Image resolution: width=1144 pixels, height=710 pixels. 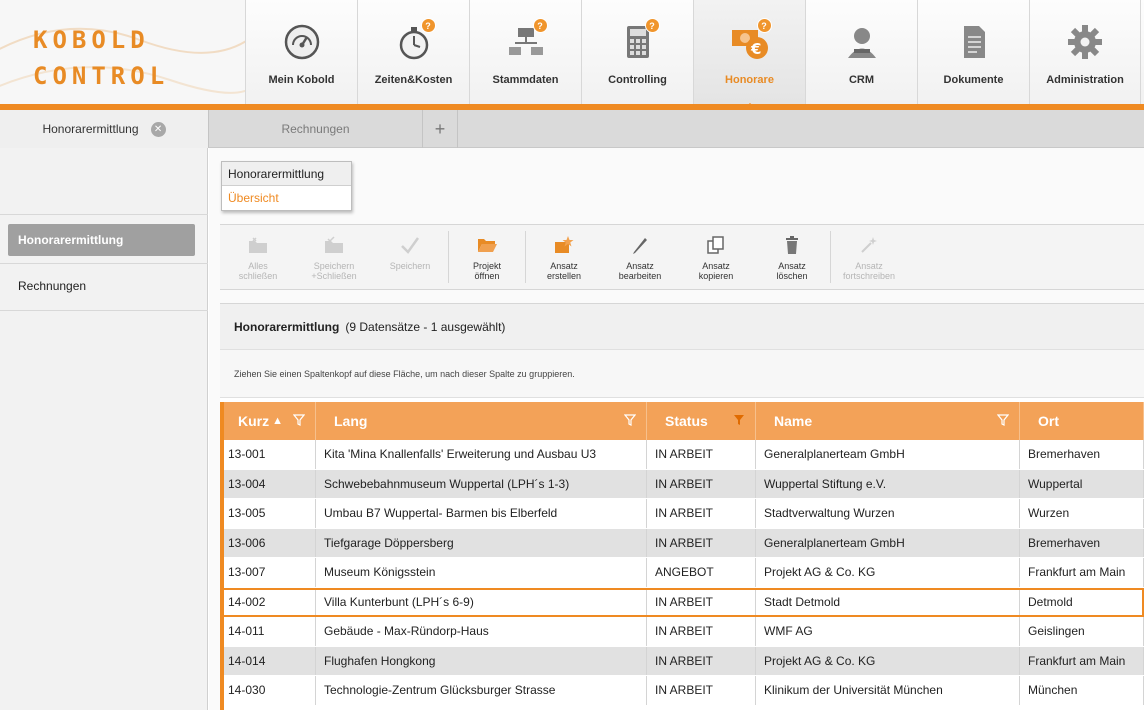 What do you see at coordinates (888, 421) in the screenshot?
I see `column-header-name: Name` at bounding box center [888, 421].